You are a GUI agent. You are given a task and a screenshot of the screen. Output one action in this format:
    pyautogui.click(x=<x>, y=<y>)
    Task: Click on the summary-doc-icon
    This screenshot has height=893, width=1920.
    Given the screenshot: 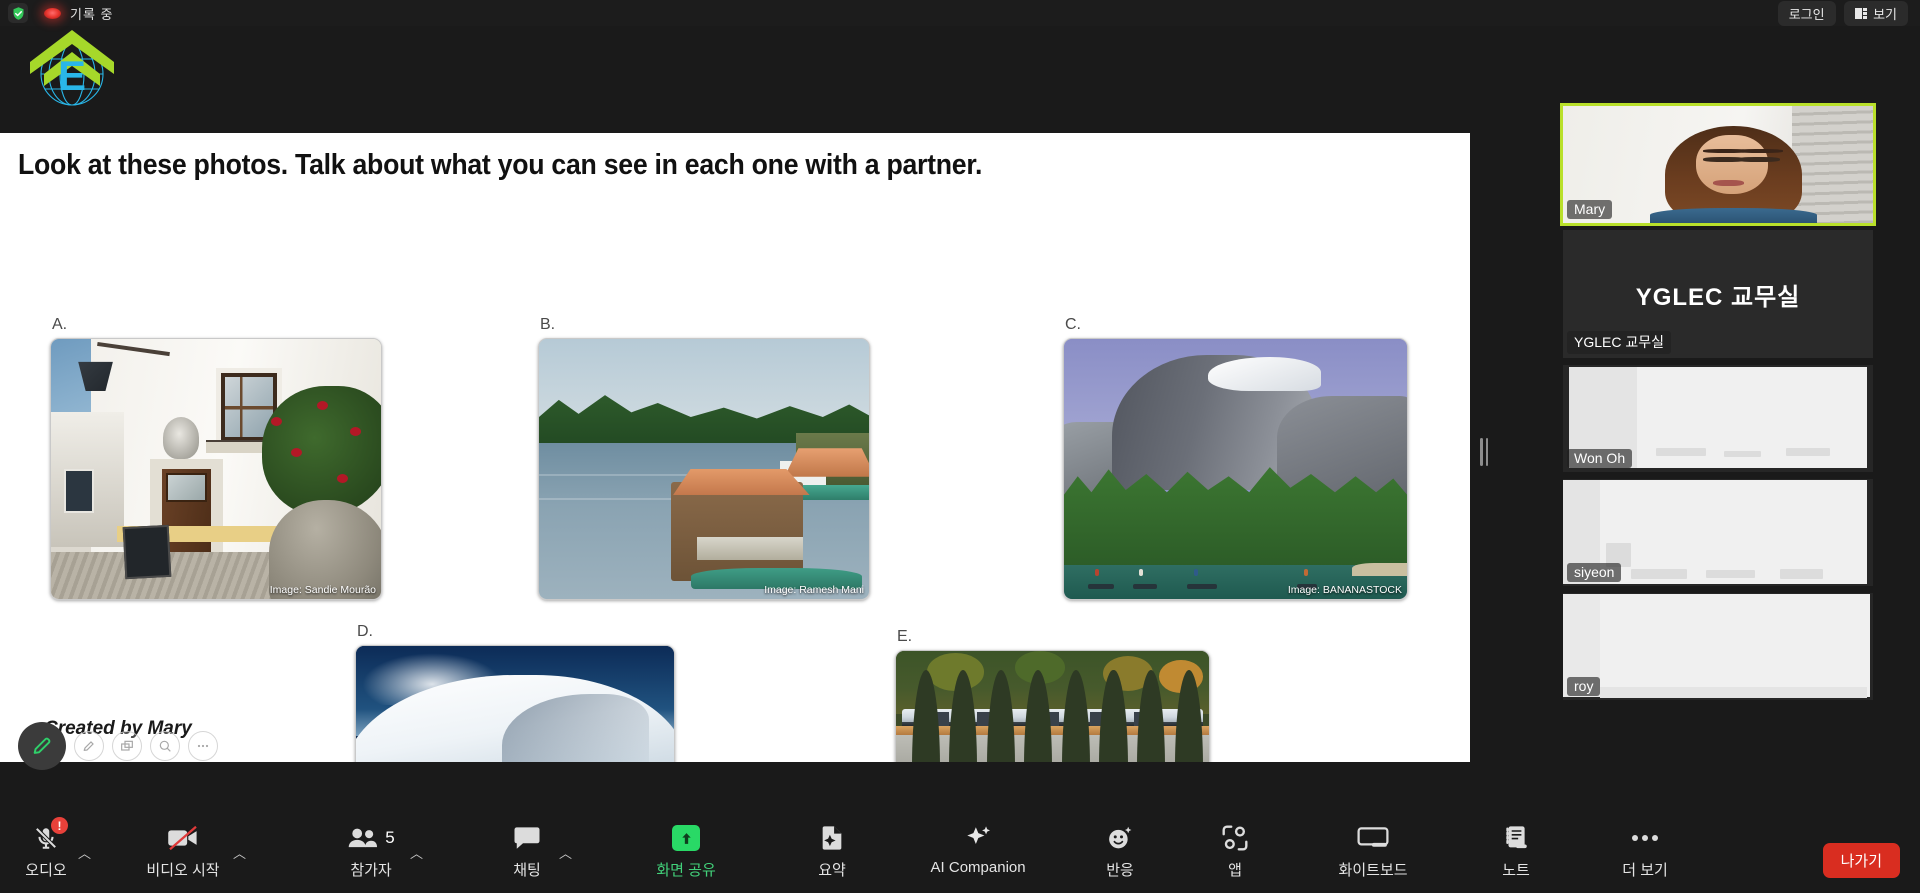 What is the action you would take?
    pyautogui.click(x=832, y=838)
    